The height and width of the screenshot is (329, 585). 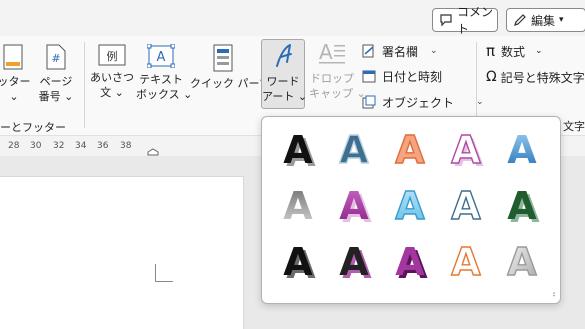 I want to click on wordart-style-fill-blue-gray-outline: A, so click(x=354, y=148).